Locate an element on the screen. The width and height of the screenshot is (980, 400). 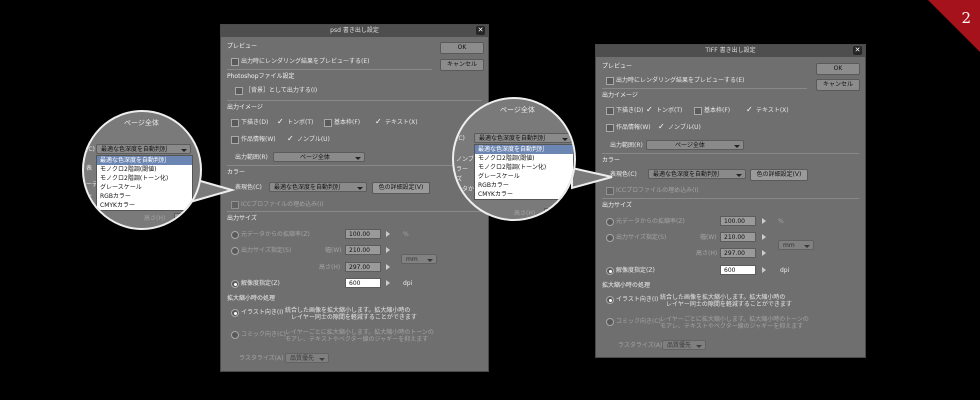
fragment-label: 表 is located at coordinates (89, 168).